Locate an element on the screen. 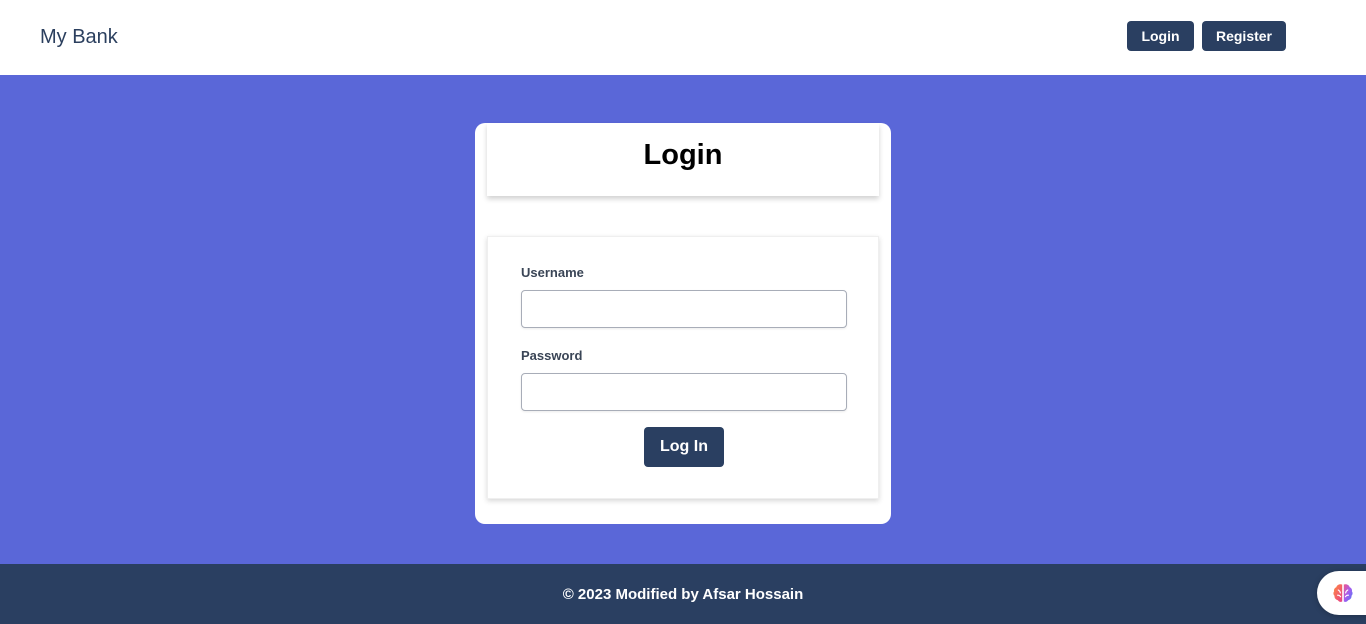  password-label: Password is located at coordinates (552, 355).